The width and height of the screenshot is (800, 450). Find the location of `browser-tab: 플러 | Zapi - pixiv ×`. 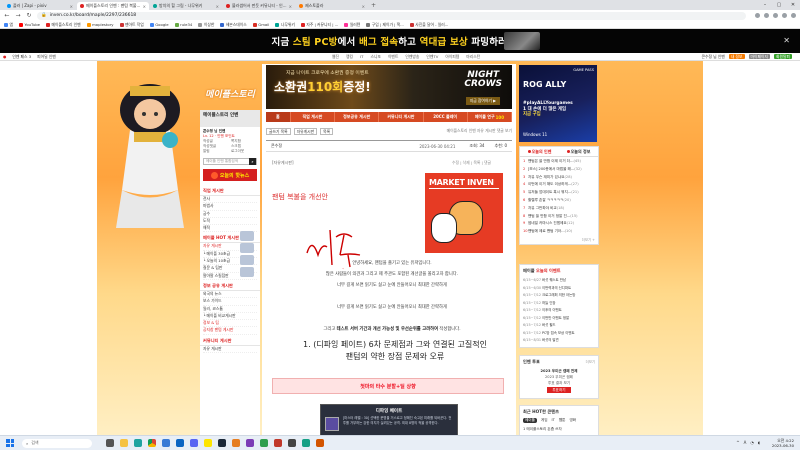

browser-tab: 플러 | Zapi - pixiv × is located at coordinates (40, 6).